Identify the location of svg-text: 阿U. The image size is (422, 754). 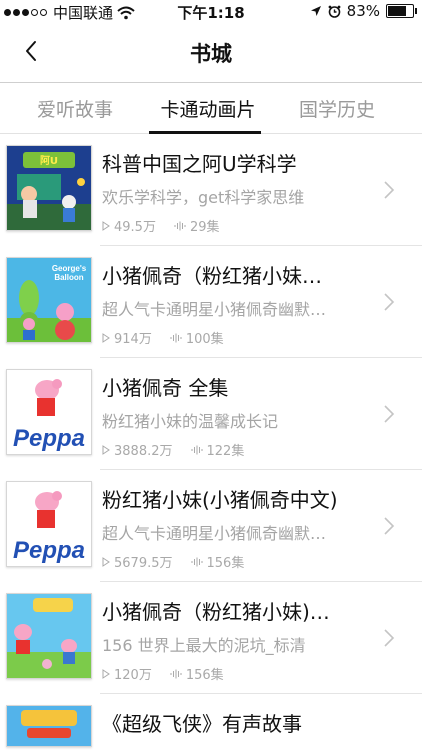
(49, 161).